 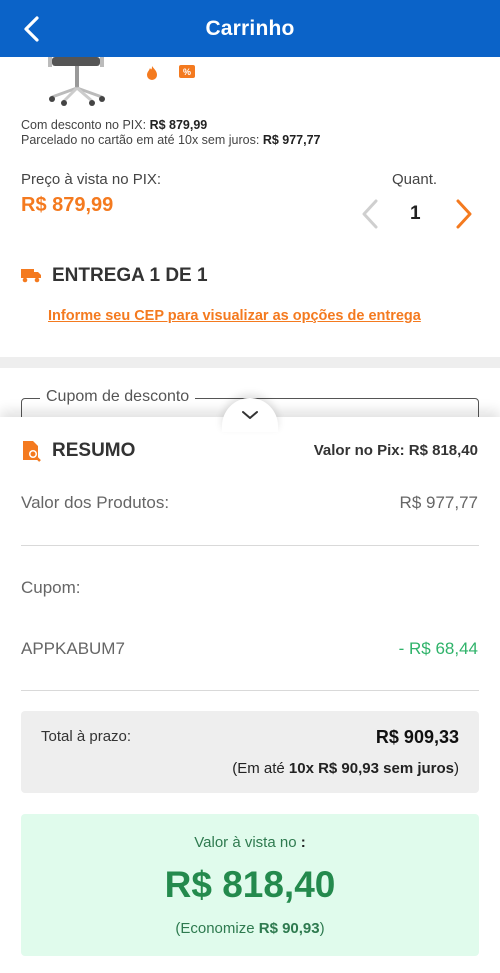 What do you see at coordinates (130, 275) in the screenshot?
I see `delivery-title: ENTREGA 1 DE 1` at bounding box center [130, 275].